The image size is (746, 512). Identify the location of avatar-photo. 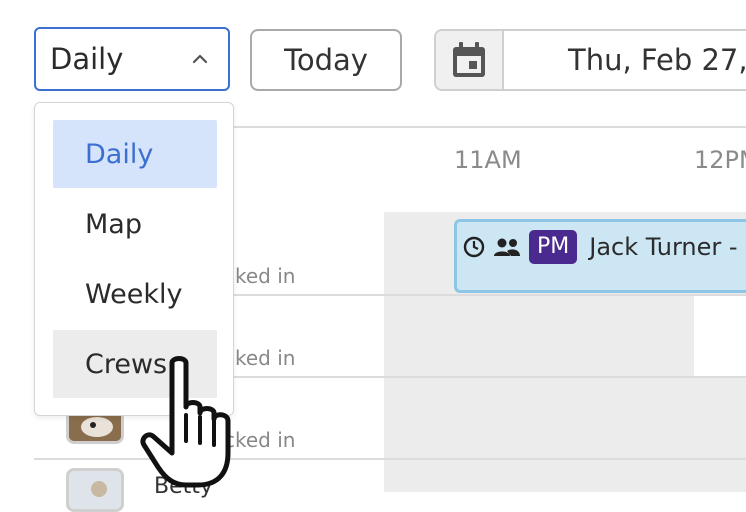
(95, 490).